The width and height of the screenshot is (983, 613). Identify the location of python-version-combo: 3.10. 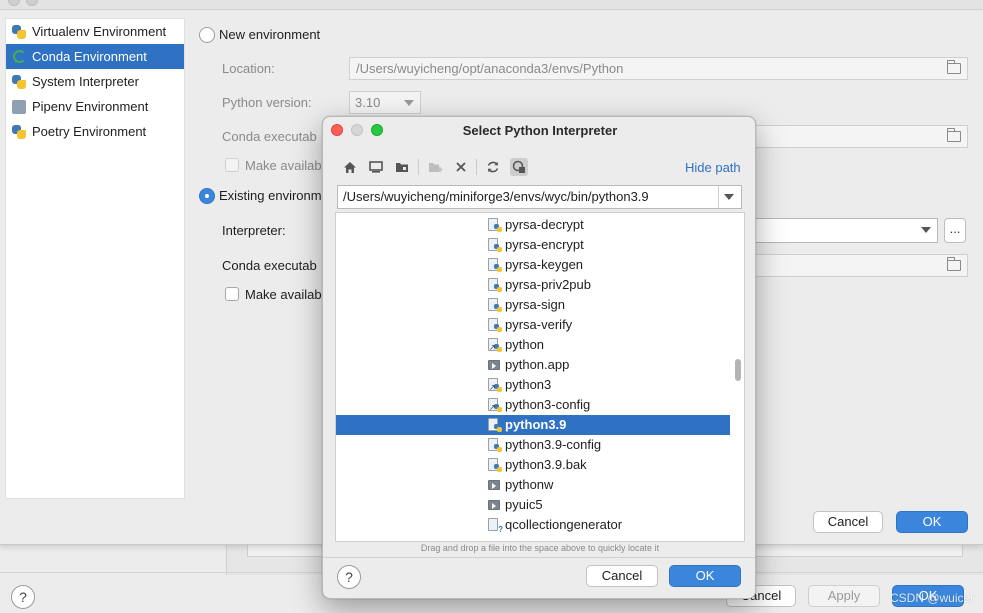
(385, 102).